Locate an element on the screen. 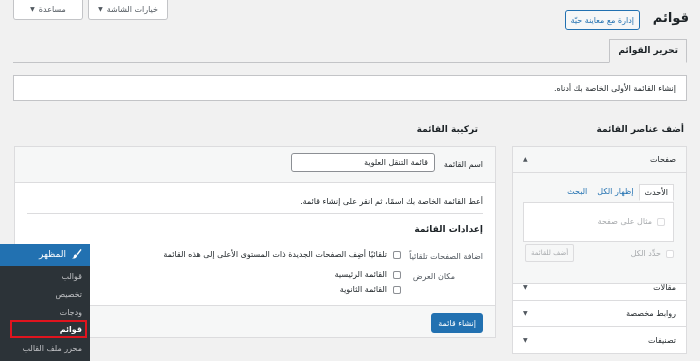 This screenshot has width=700, height=361. screen-options-button: خيارات الشاشة ▼ is located at coordinates (128, 10).